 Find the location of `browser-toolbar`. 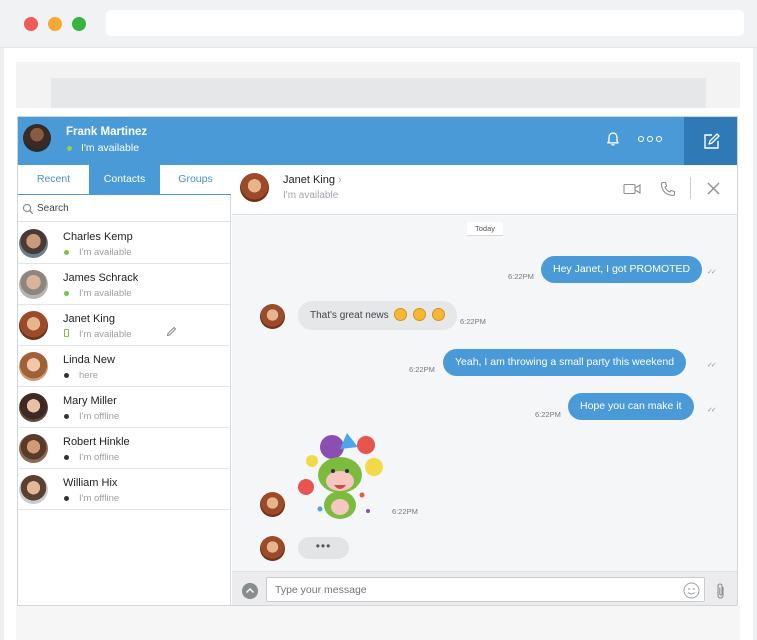

browser-toolbar is located at coordinates (378, 24).